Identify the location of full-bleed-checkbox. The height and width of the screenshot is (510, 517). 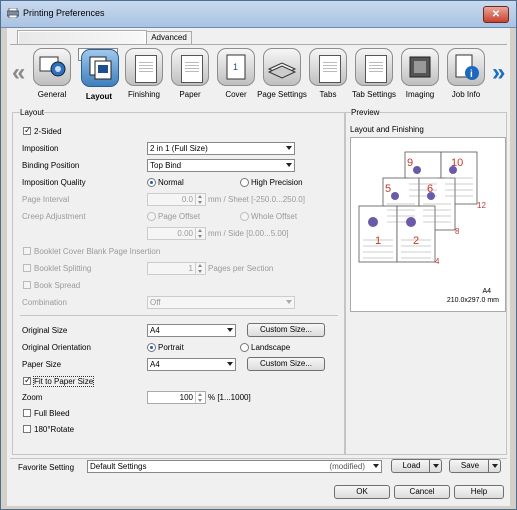
(27, 413).